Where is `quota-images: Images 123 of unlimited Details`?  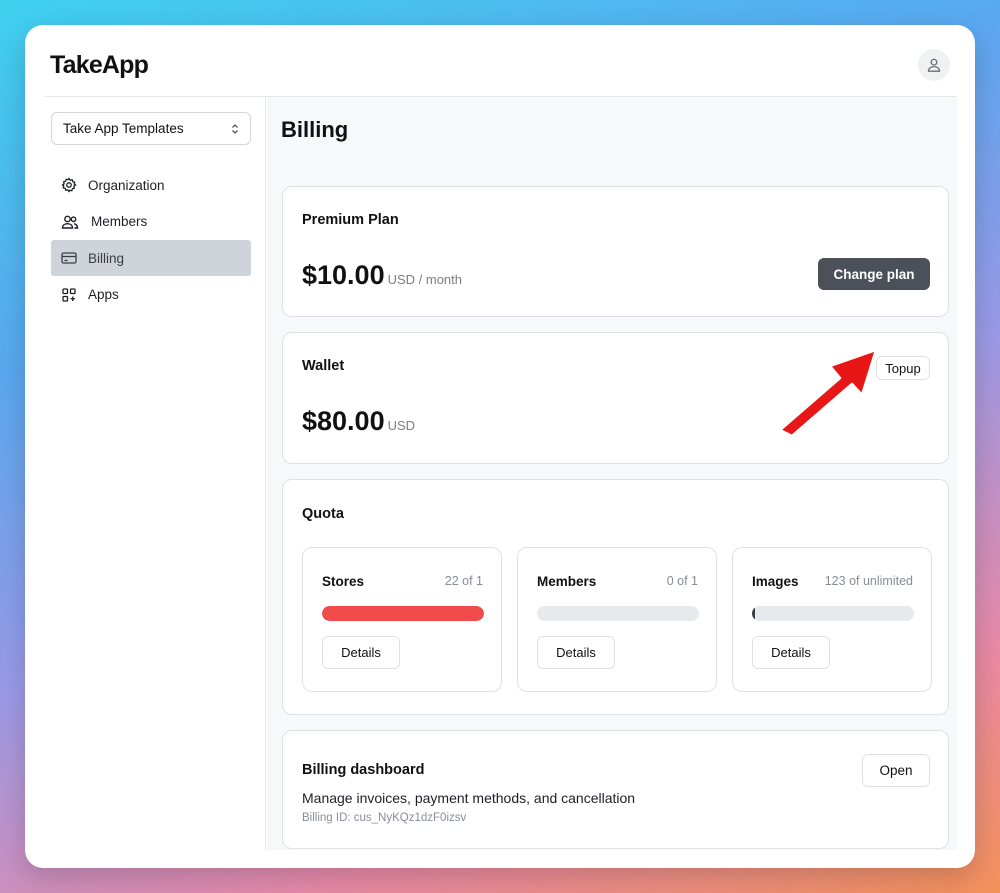
quota-images: Images 123 of unlimited Details is located at coordinates (832, 619).